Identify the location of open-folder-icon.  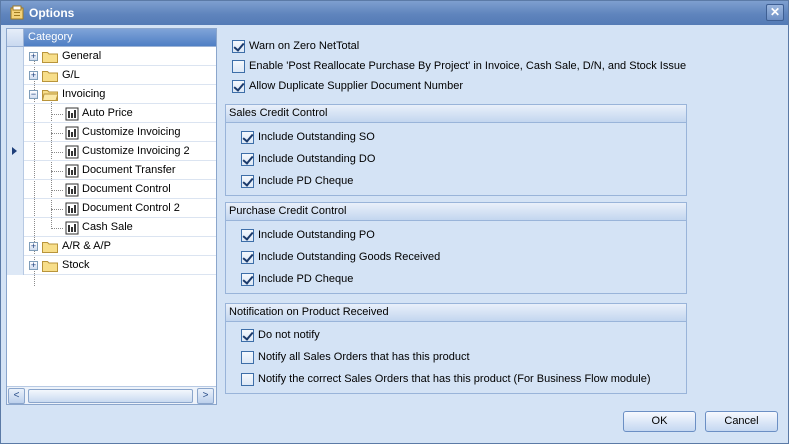
(50, 95).